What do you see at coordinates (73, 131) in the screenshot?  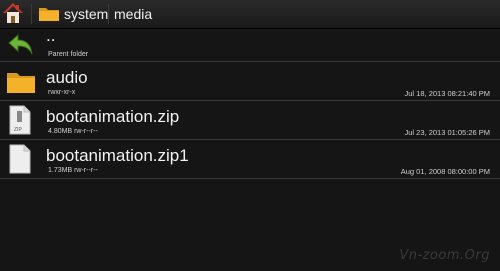 I see `file-size-permissions: 4.80MB rw-r--r--` at bounding box center [73, 131].